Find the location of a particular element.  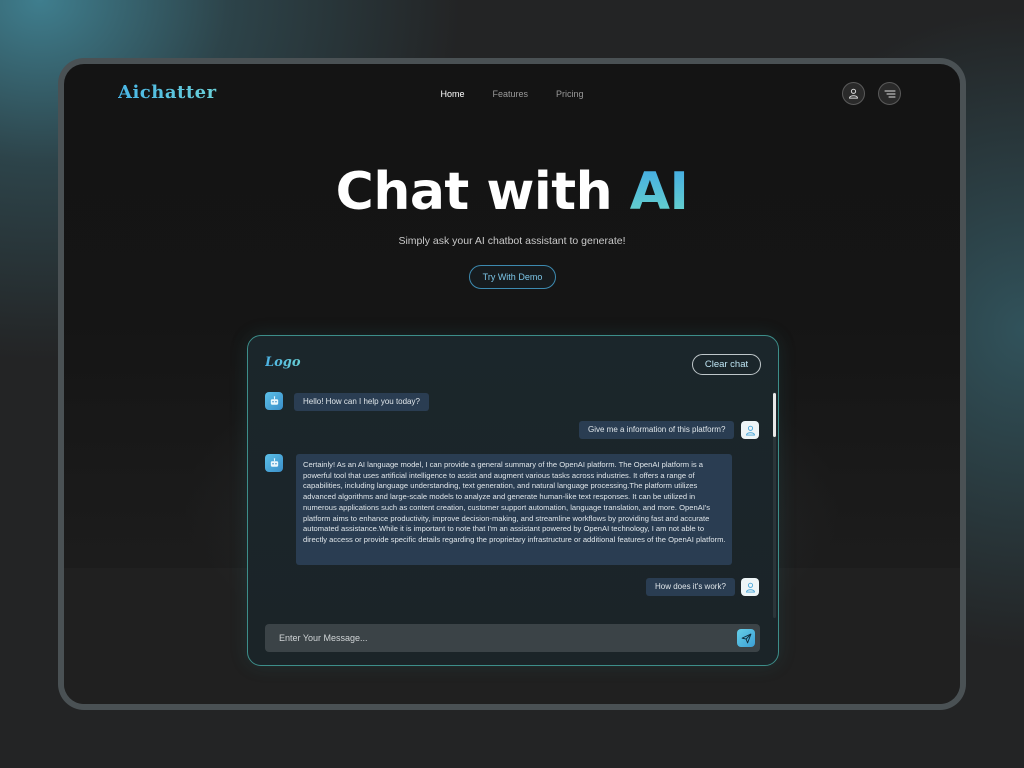

send-button is located at coordinates (746, 638).